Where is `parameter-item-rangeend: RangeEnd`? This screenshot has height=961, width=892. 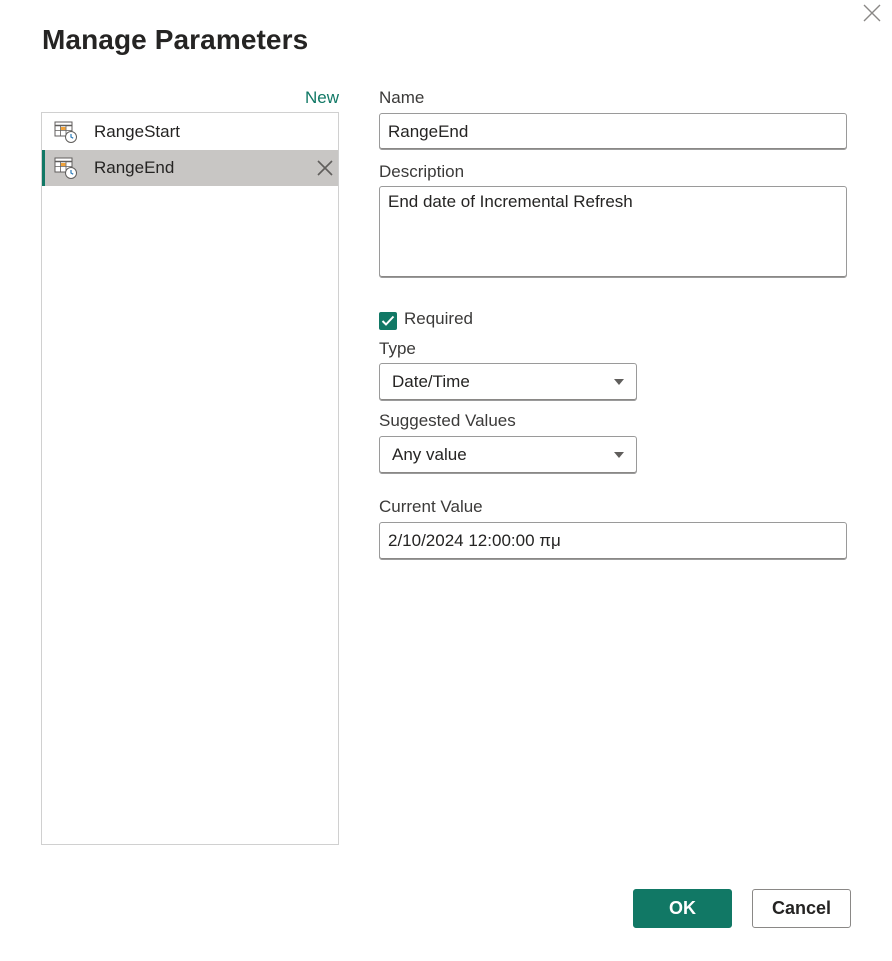
parameter-item-rangeend: RangeEnd is located at coordinates (190, 168).